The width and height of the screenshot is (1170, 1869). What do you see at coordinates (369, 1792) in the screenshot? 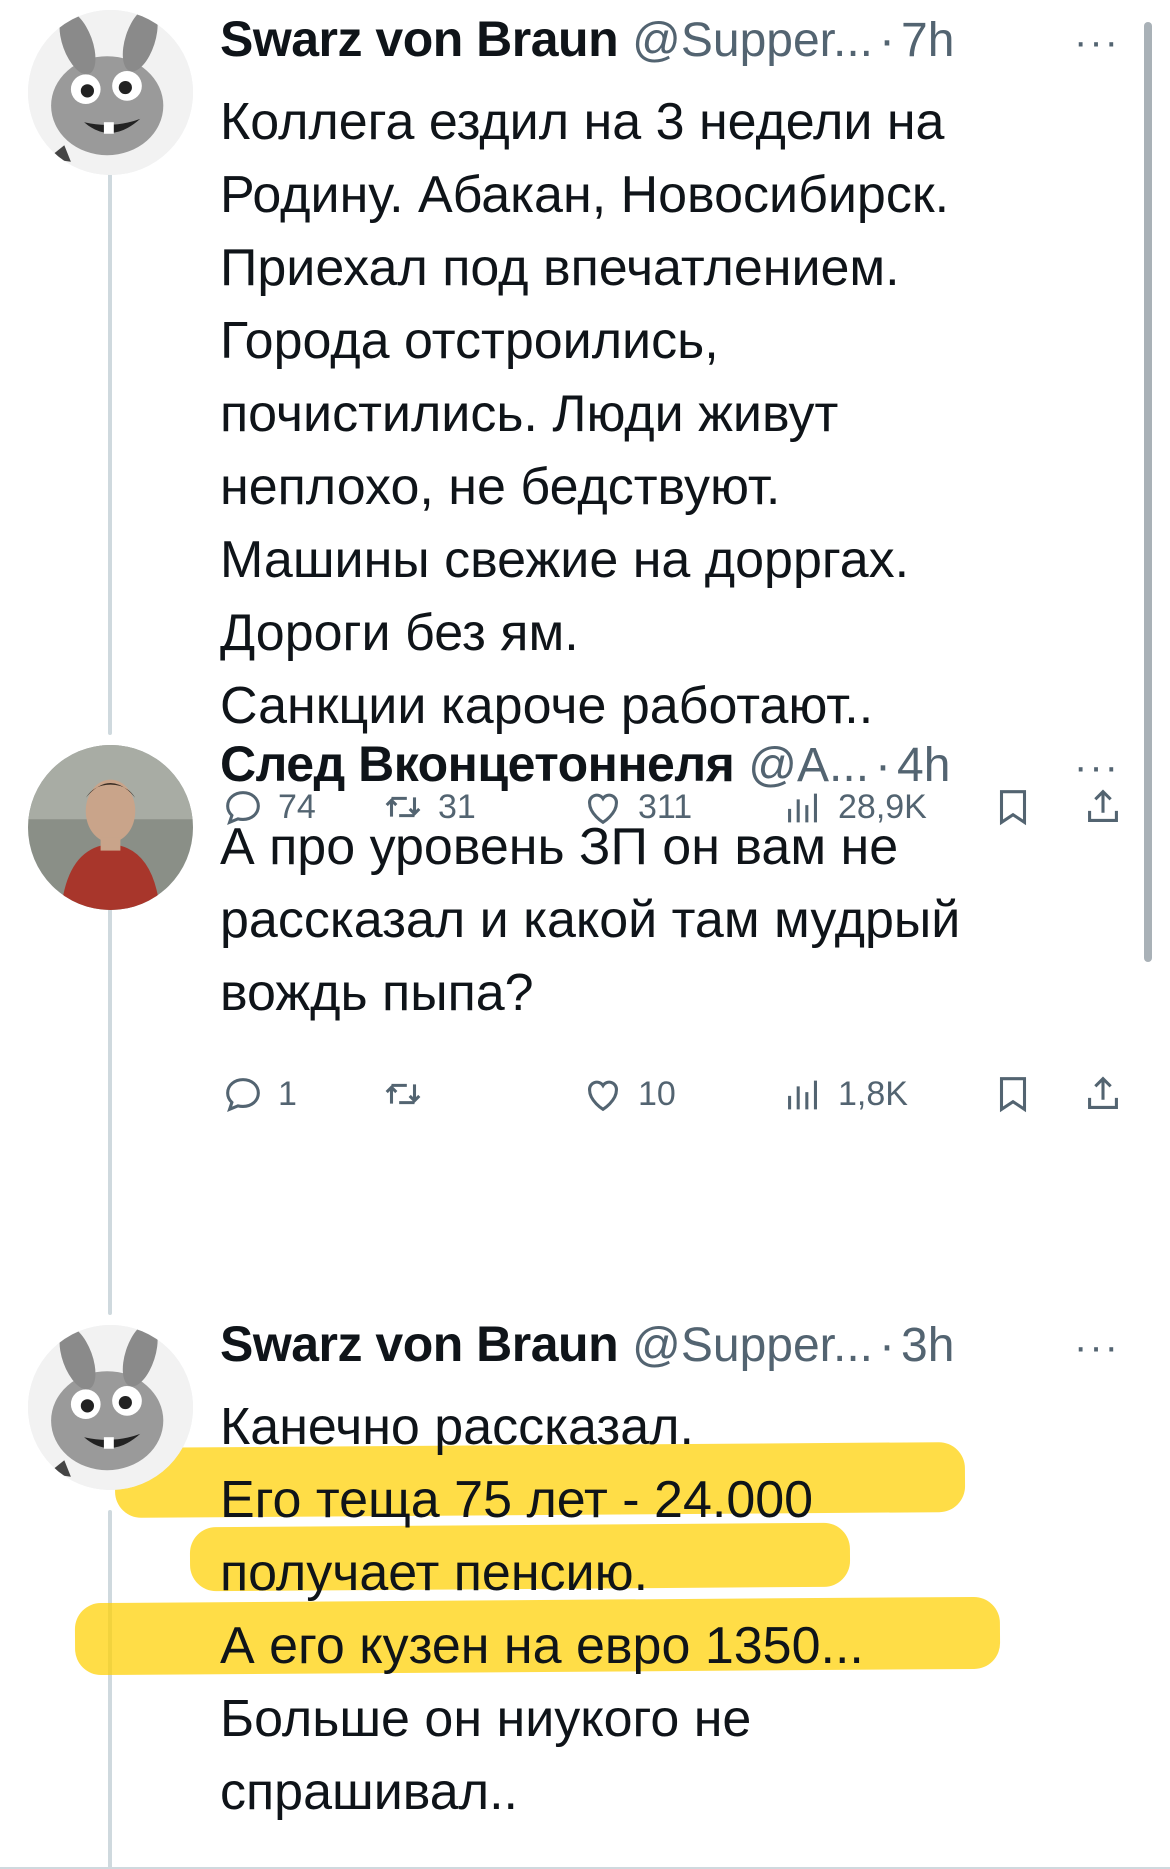
I see `tweet-text-line: спрашивал..` at bounding box center [369, 1792].